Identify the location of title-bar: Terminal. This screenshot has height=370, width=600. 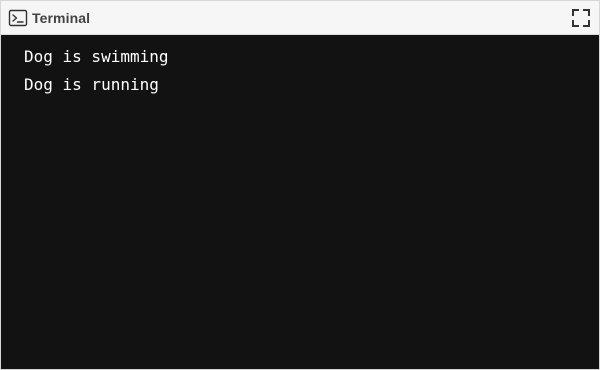
(300, 18).